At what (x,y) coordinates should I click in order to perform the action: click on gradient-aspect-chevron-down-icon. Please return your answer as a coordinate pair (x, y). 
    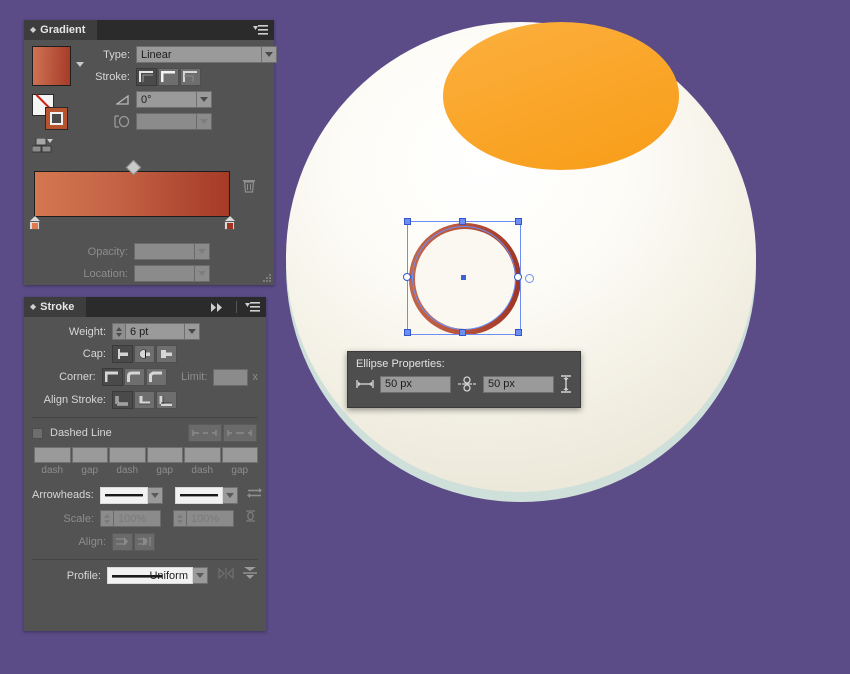
    Looking at the image, I should click on (204, 121).